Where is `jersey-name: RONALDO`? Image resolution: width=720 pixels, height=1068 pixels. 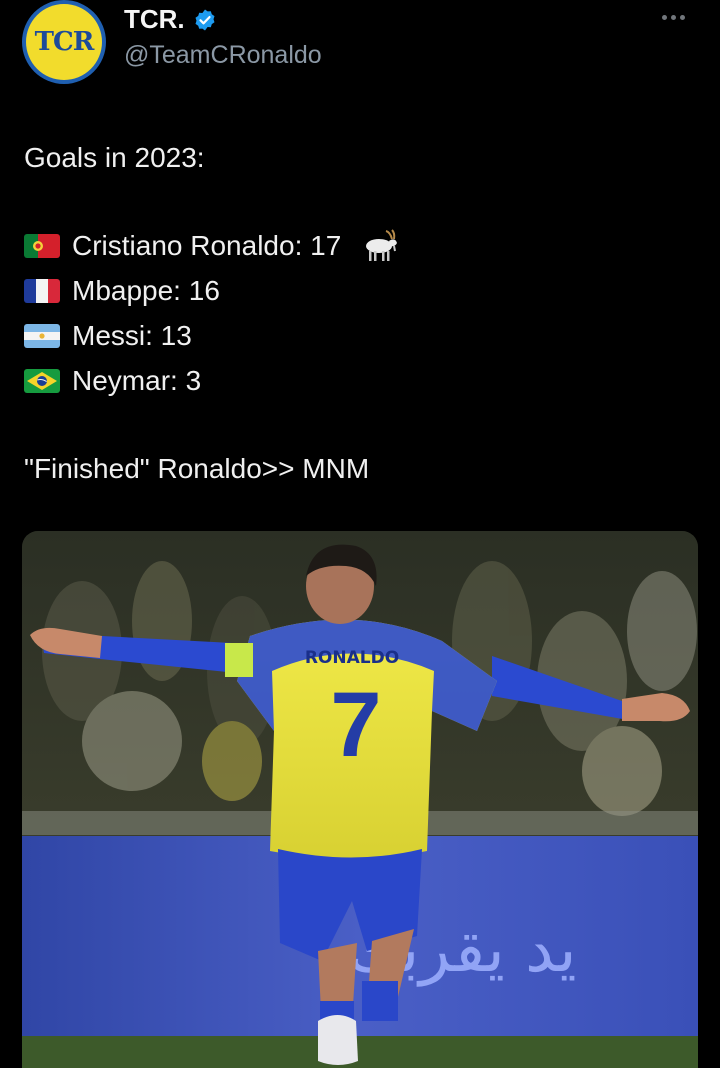 jersey-name: RONALDO is located at coordinates (352, 658).